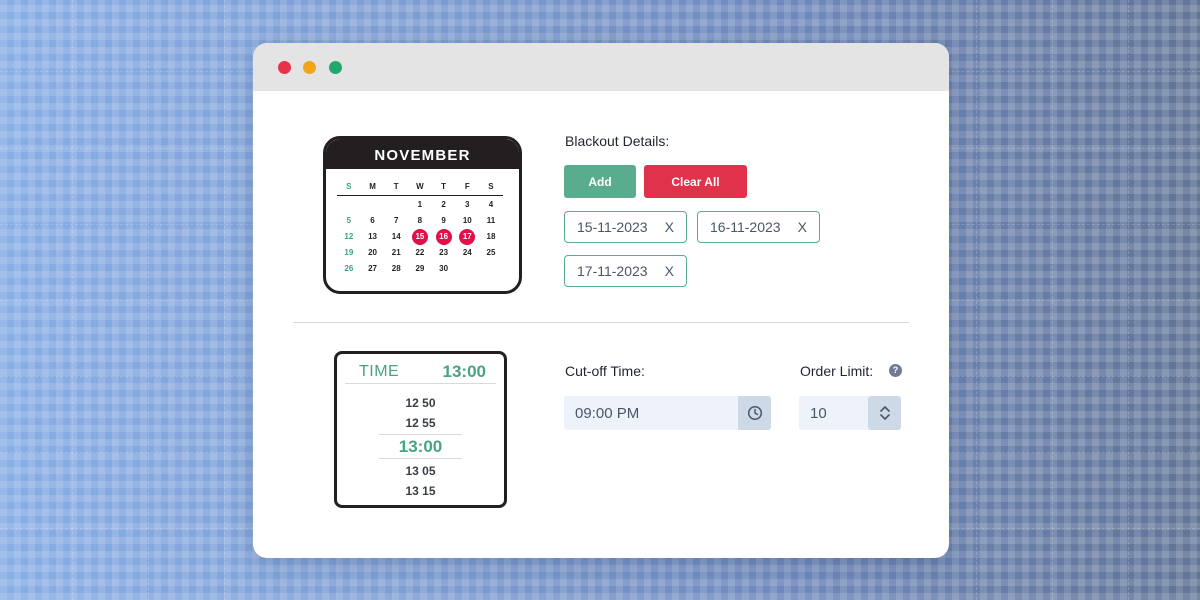  What do you see at coordinates (396, 237) in the screenshot?
I see `calendar-day: 14` at bounding box center [396, 237].